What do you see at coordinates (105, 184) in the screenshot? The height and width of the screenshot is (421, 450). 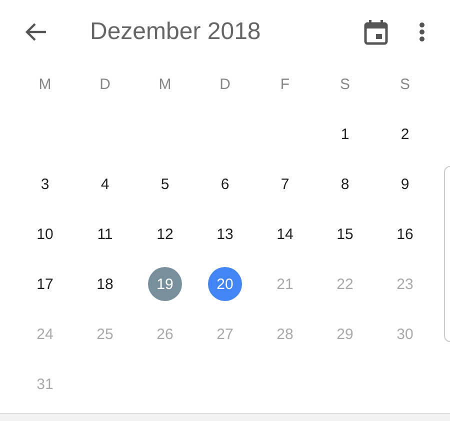 I see `calendar-day: 4` at bounding box center [105, 184].